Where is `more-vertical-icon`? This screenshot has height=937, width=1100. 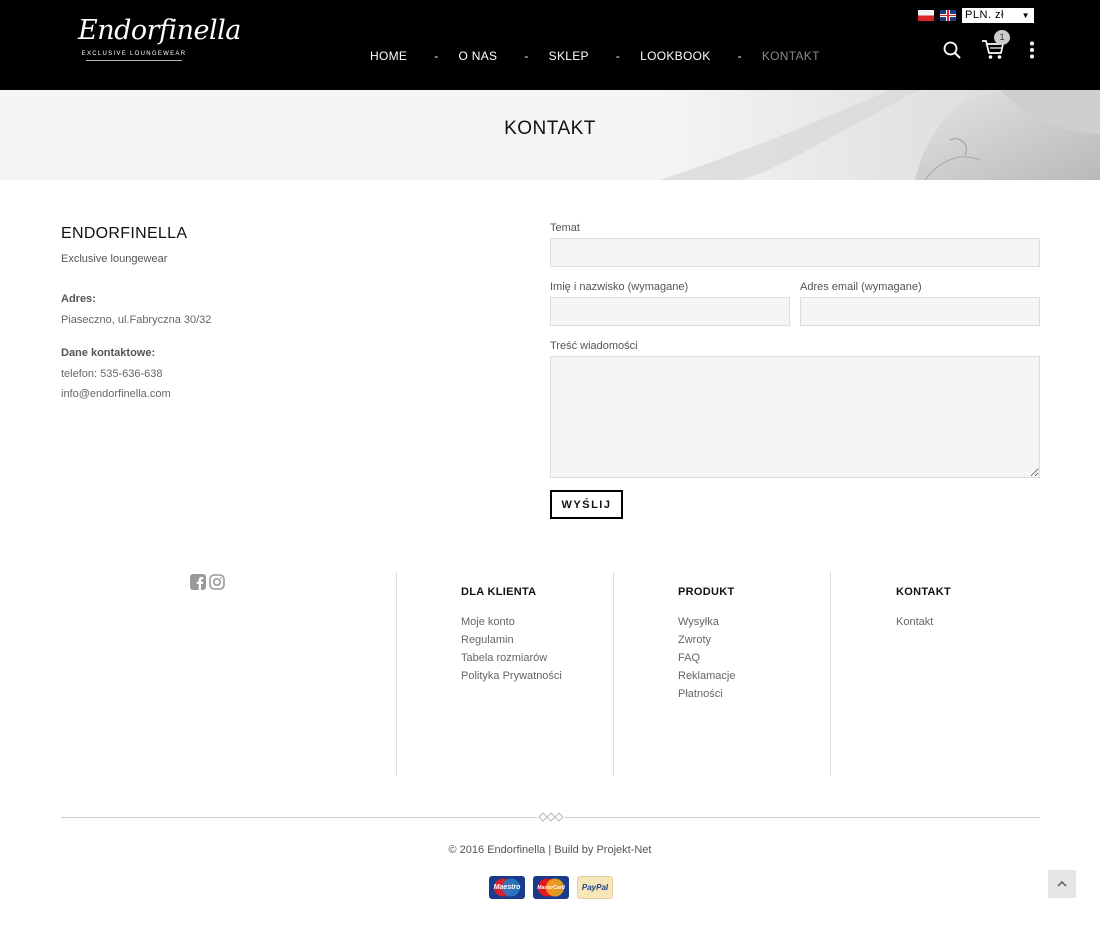
more-vertical-icon is located at coordinates (1032, 50).